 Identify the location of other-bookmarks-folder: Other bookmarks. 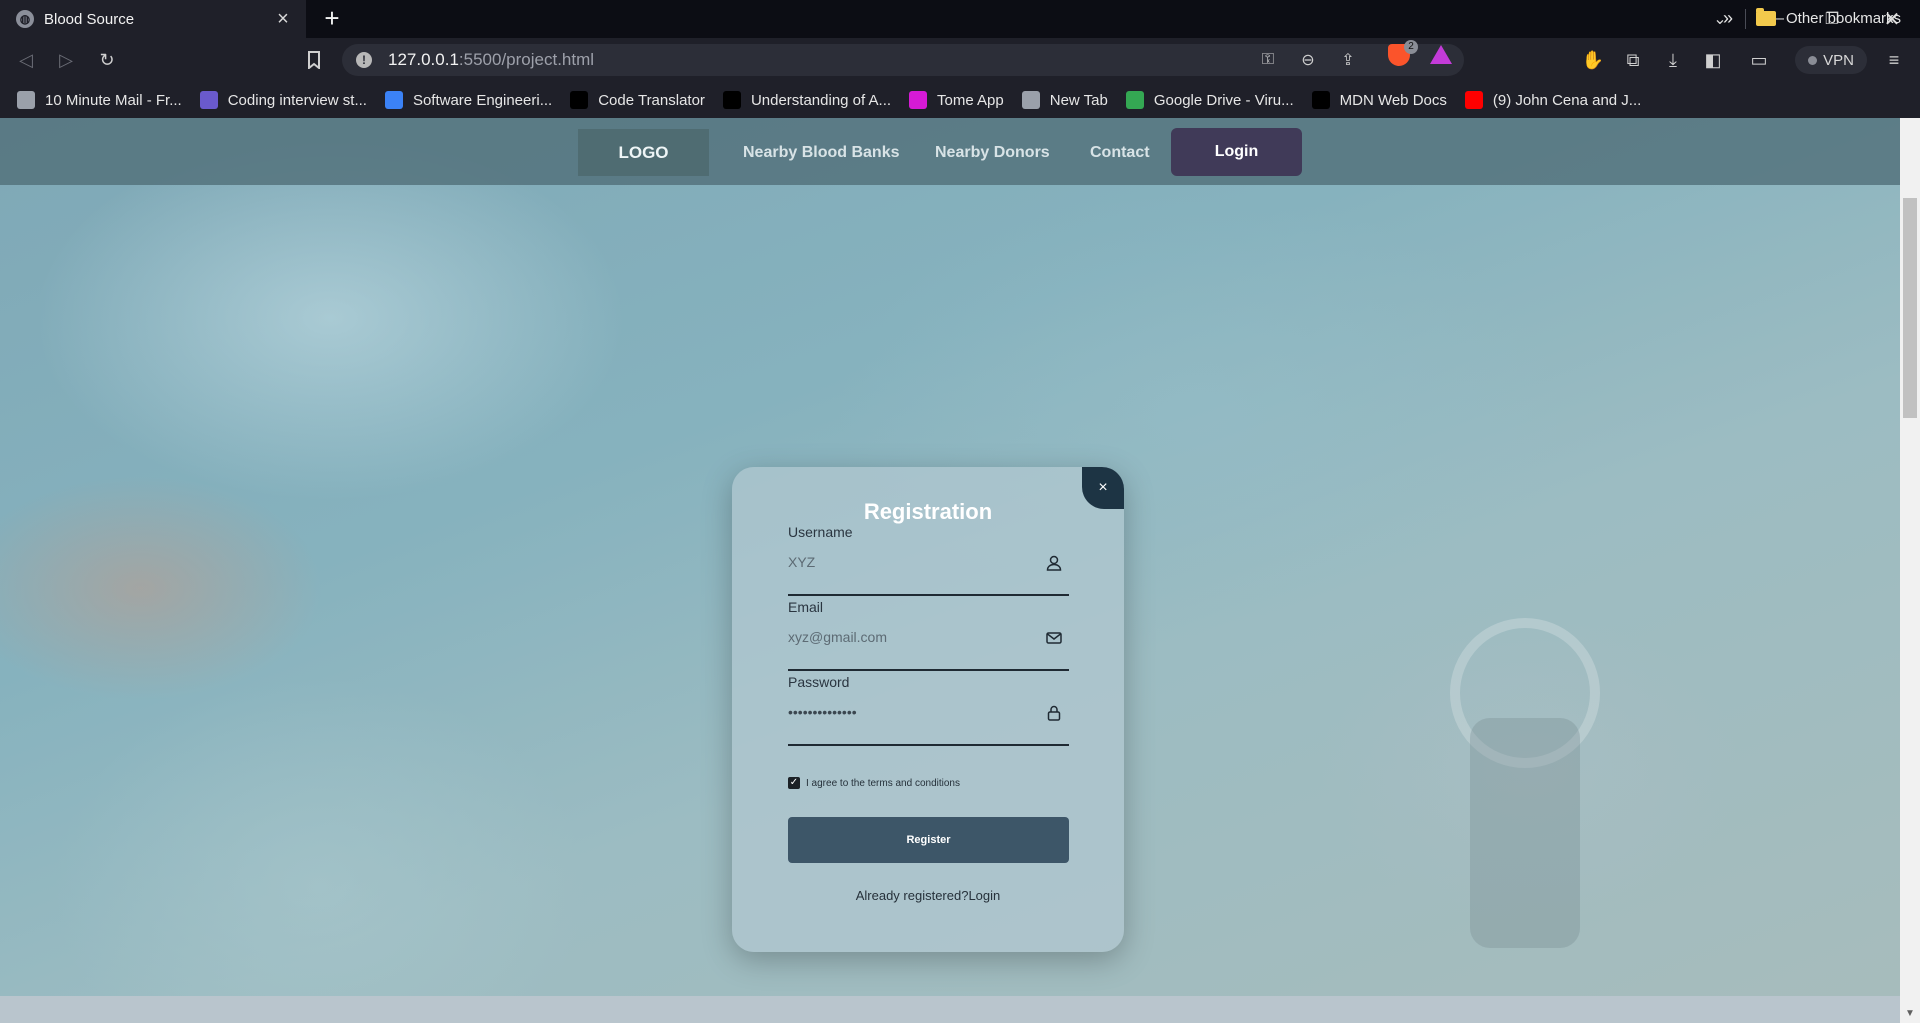
(1828, 18).